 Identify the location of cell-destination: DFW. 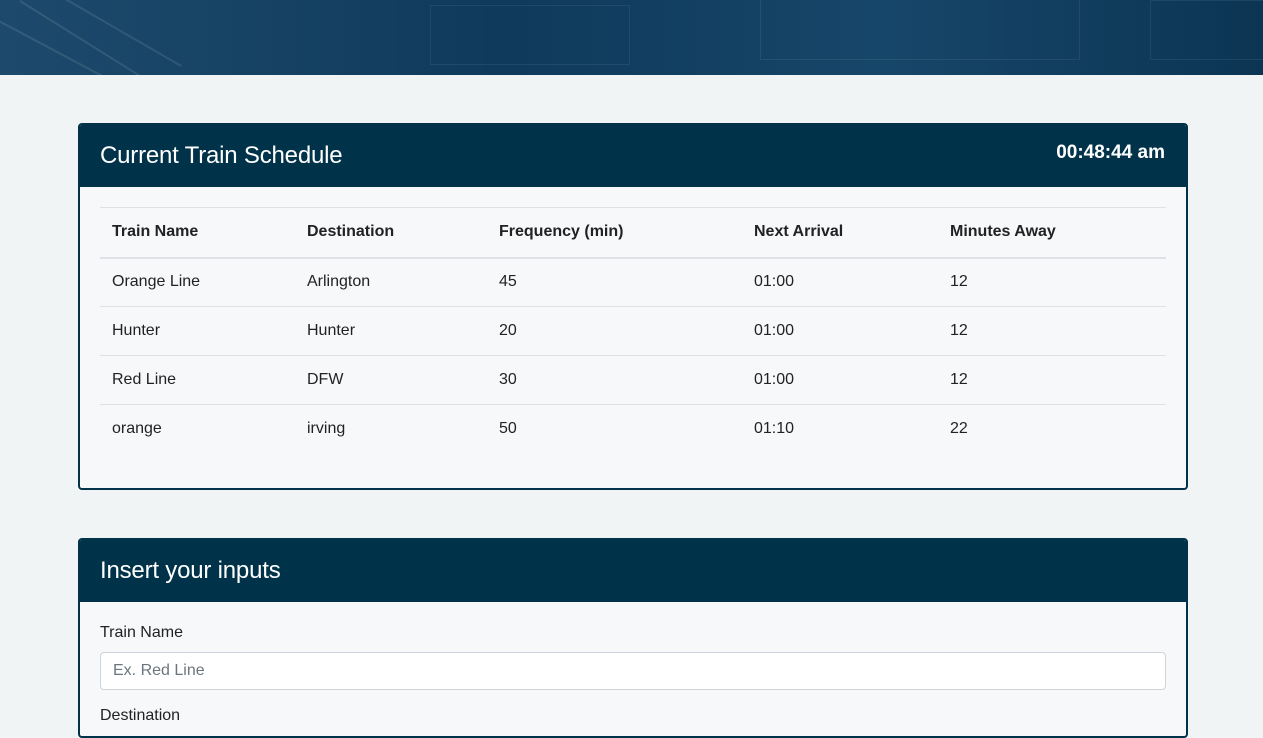
(391, 380).